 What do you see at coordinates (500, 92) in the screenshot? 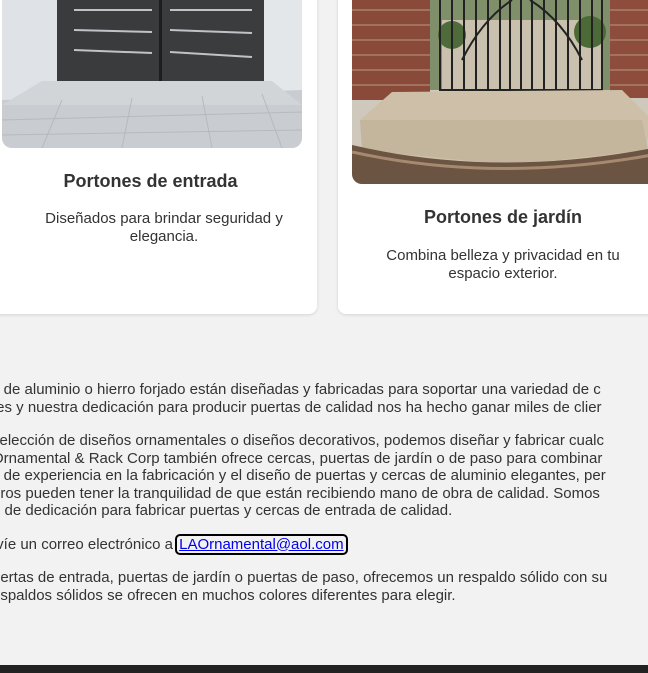
I see `garden-gate-image` at bounding box center [500, 92].